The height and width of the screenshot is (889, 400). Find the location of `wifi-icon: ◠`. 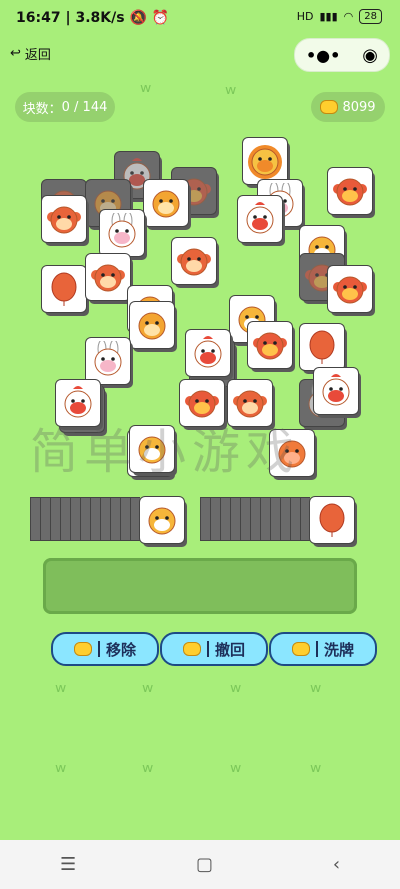

wifi-icon: ◠ is located at coordinates (348, 16).